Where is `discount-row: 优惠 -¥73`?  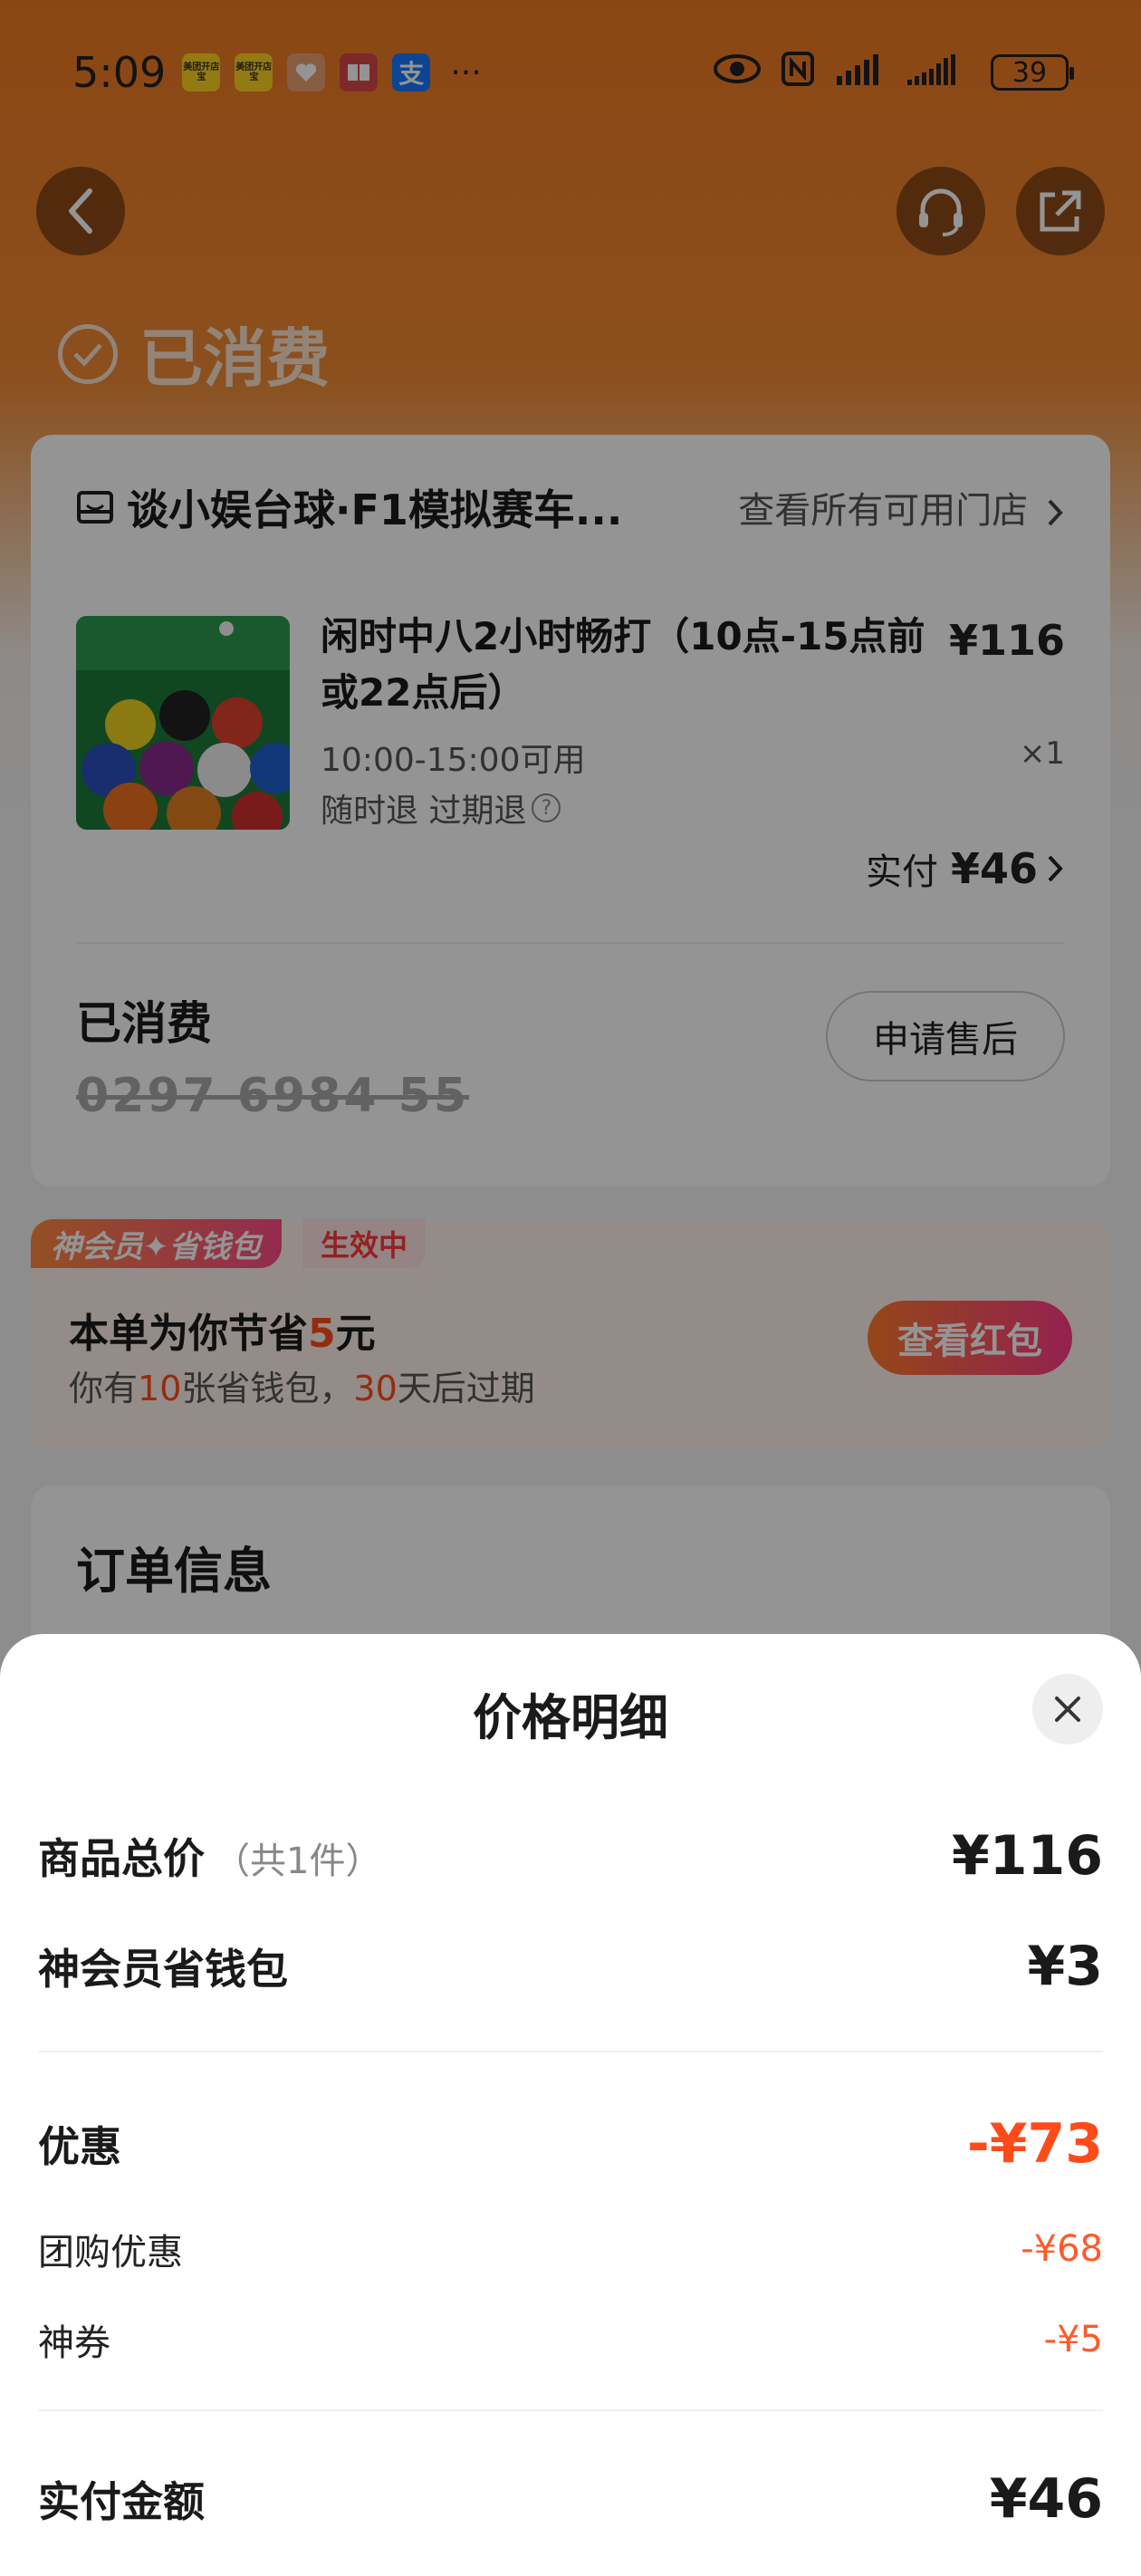
discount-row: 优惠 -¥73 is located at coordinates (570, 2144).